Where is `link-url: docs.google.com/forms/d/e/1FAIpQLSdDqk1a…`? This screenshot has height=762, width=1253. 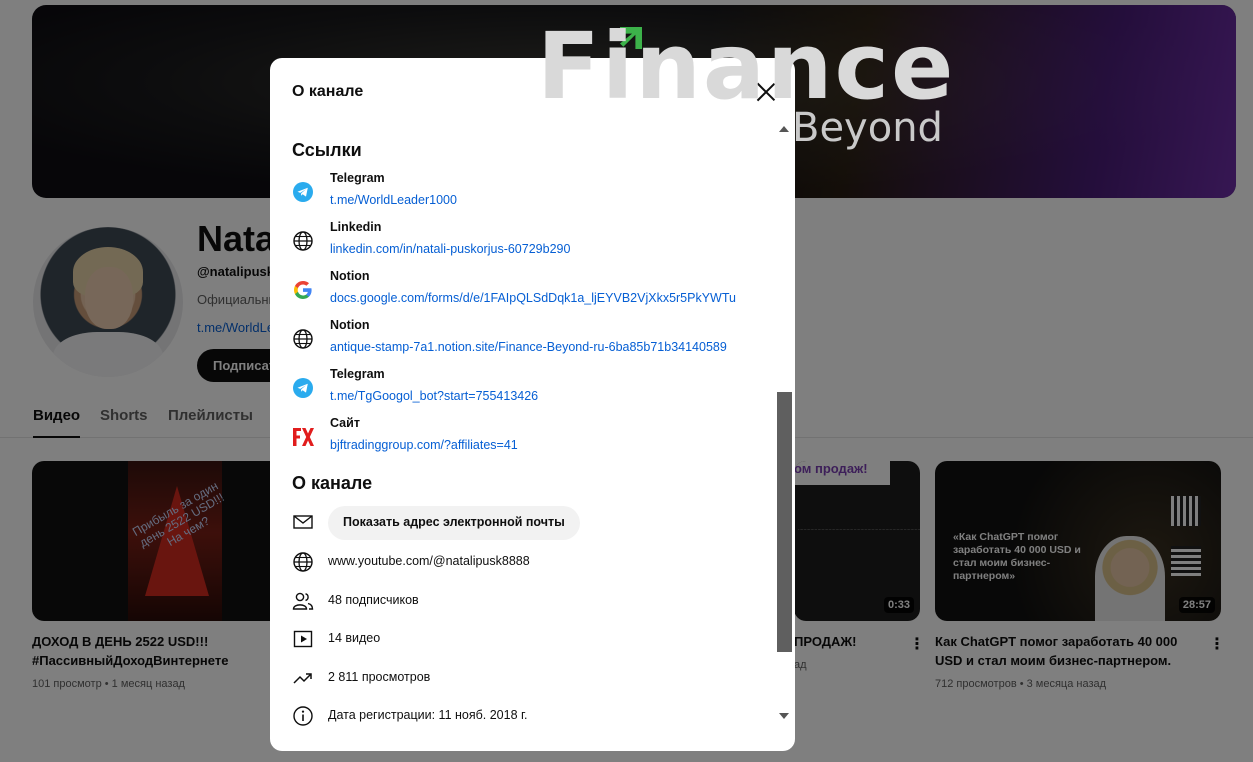
link-url: docs.google.com/forms/d/e/1FAIpQLSdDqk1a… is located at coordinates (542, 298).